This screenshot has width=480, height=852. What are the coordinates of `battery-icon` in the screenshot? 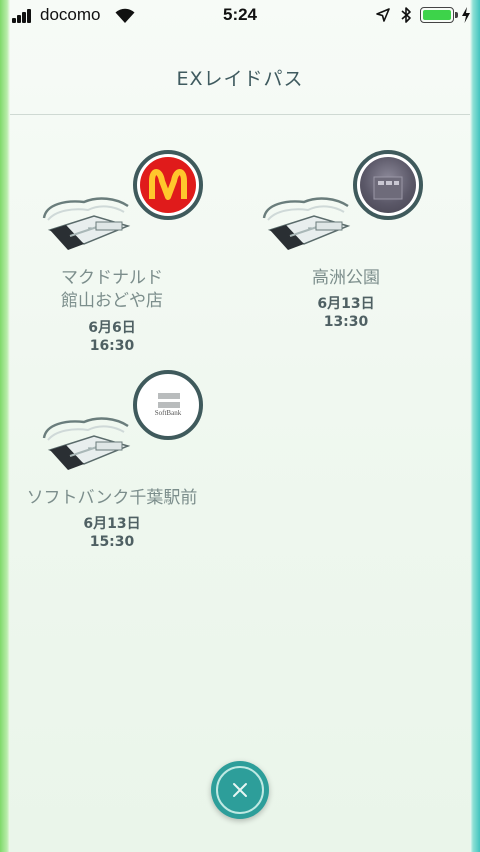 It's located at (439, 15).